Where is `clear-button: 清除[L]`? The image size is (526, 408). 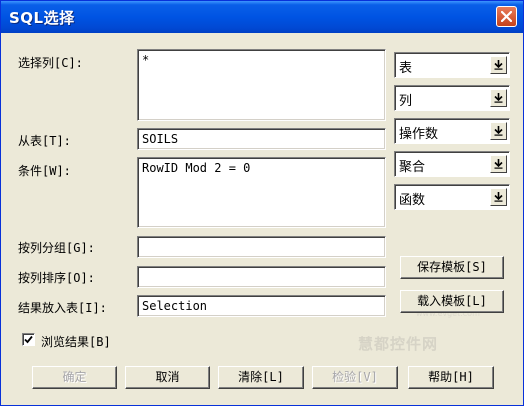 clear-button: 清除[L] is located at coordinates (261, 377).